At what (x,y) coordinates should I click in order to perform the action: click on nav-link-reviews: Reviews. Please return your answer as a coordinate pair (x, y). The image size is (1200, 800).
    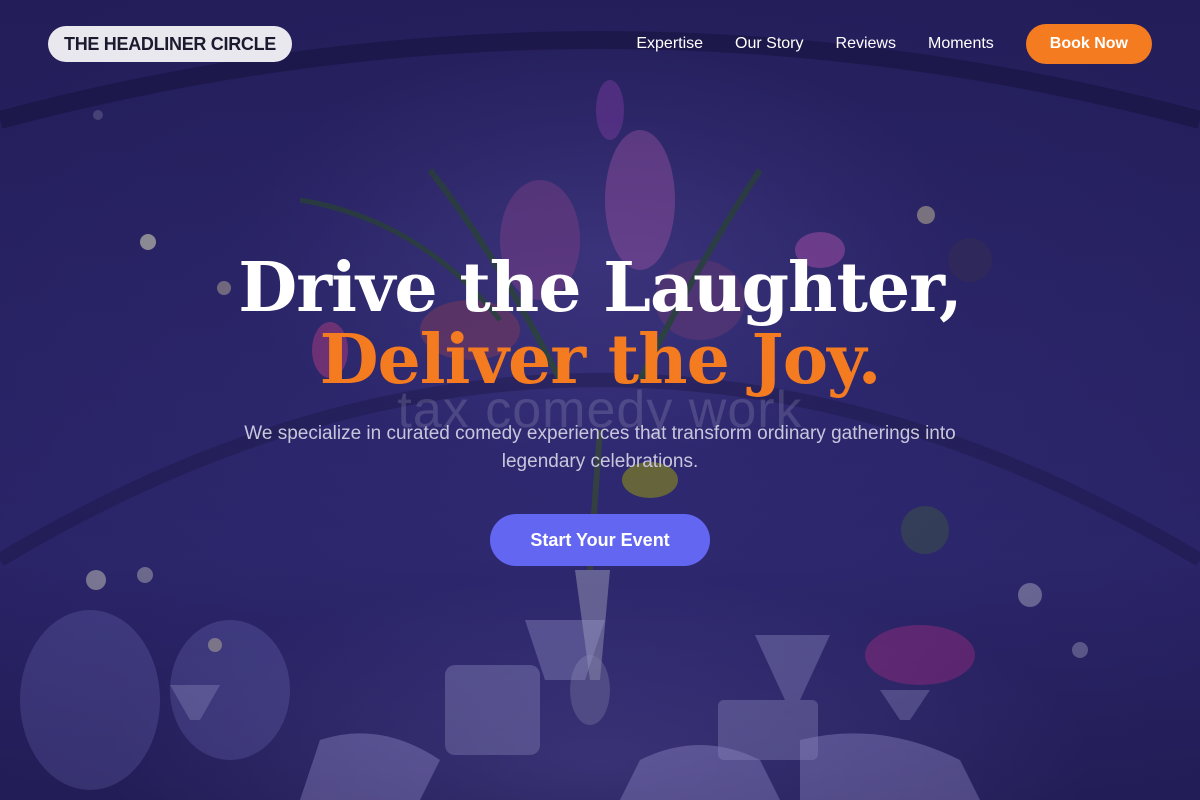
    Looking at the image, I should click on (866, 44).